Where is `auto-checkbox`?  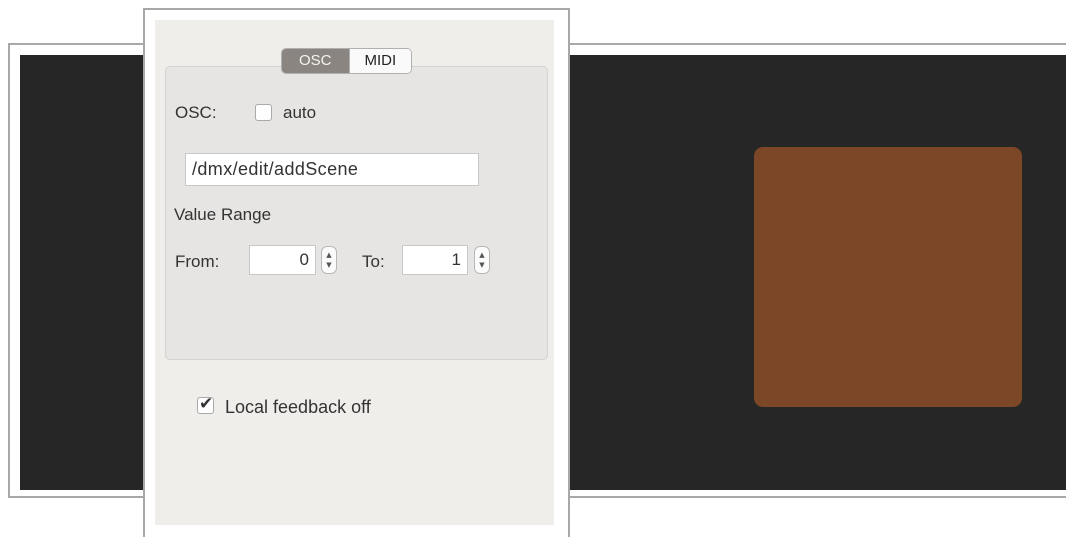 auto-checkbox is located at coordinates (263, 112).